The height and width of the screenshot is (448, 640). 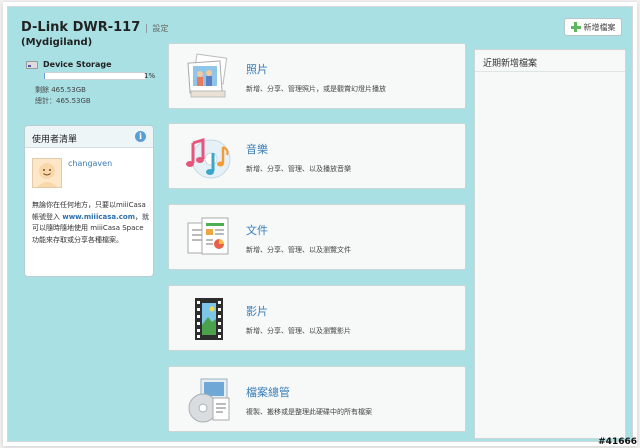 What do you see at coordinates (208, 157) in the screenshot?
I see `music-icon` at bounding box center [208, 157].